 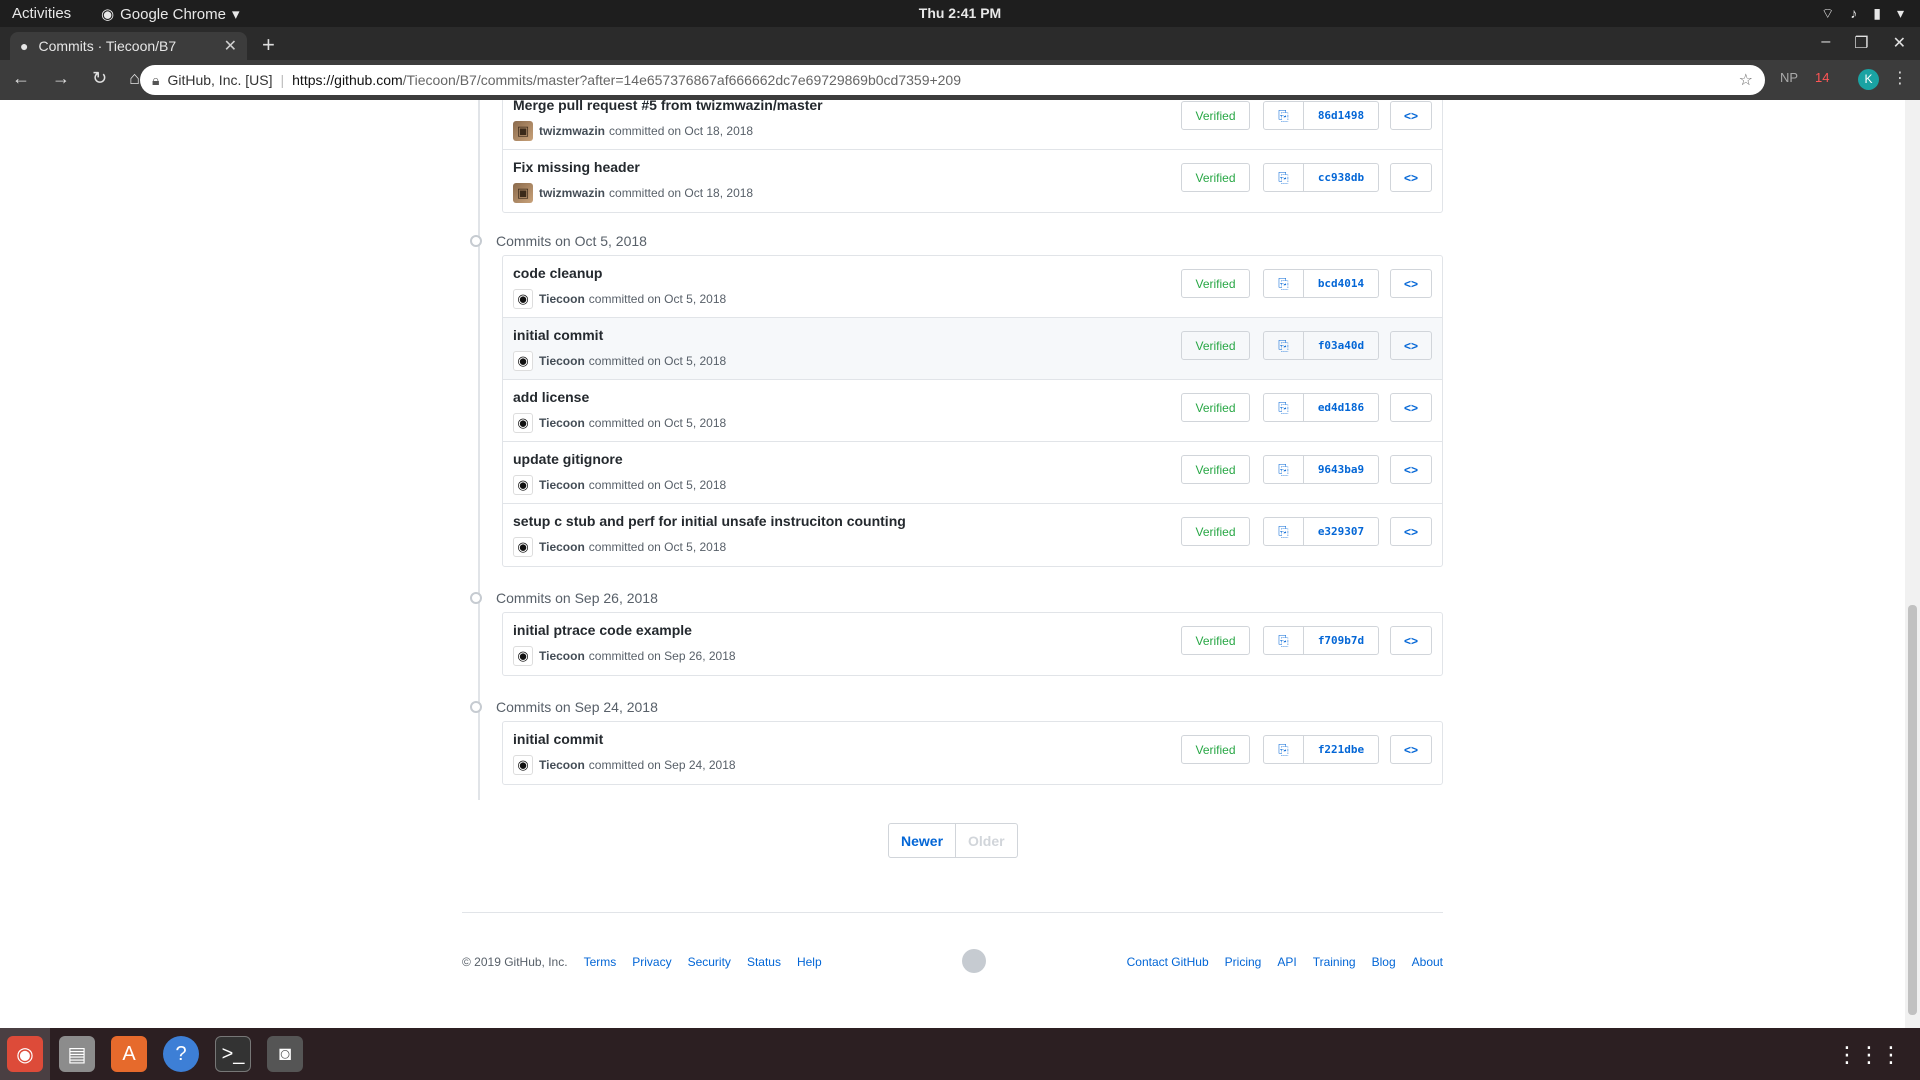 I want to click on back-icon: ←, so click(x=21, y=78).